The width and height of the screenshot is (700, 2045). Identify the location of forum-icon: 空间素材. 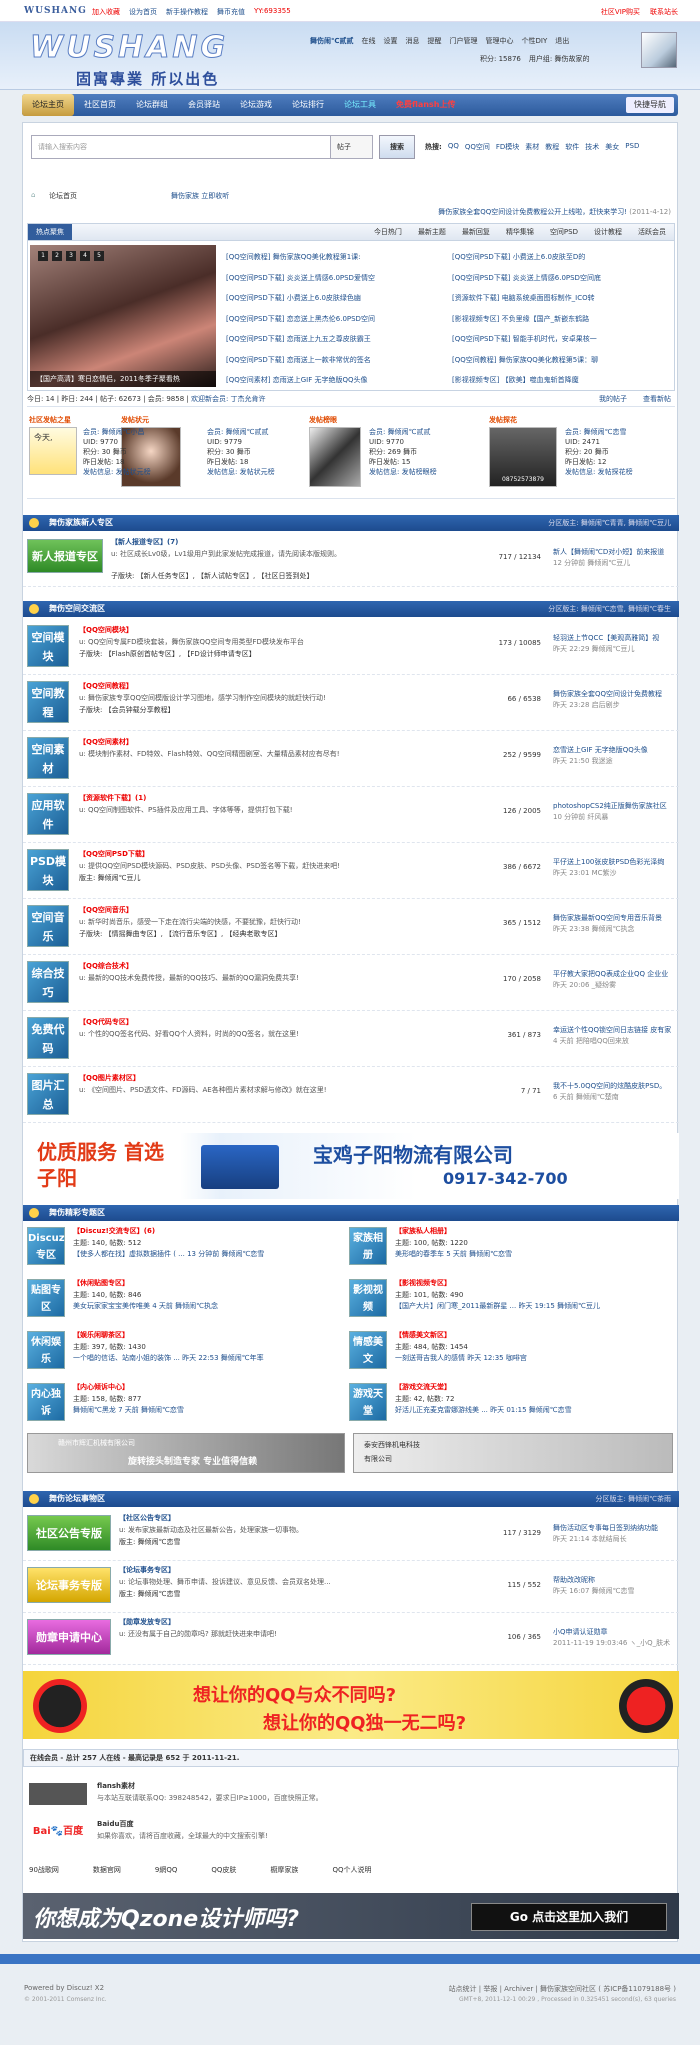
(48, 758).